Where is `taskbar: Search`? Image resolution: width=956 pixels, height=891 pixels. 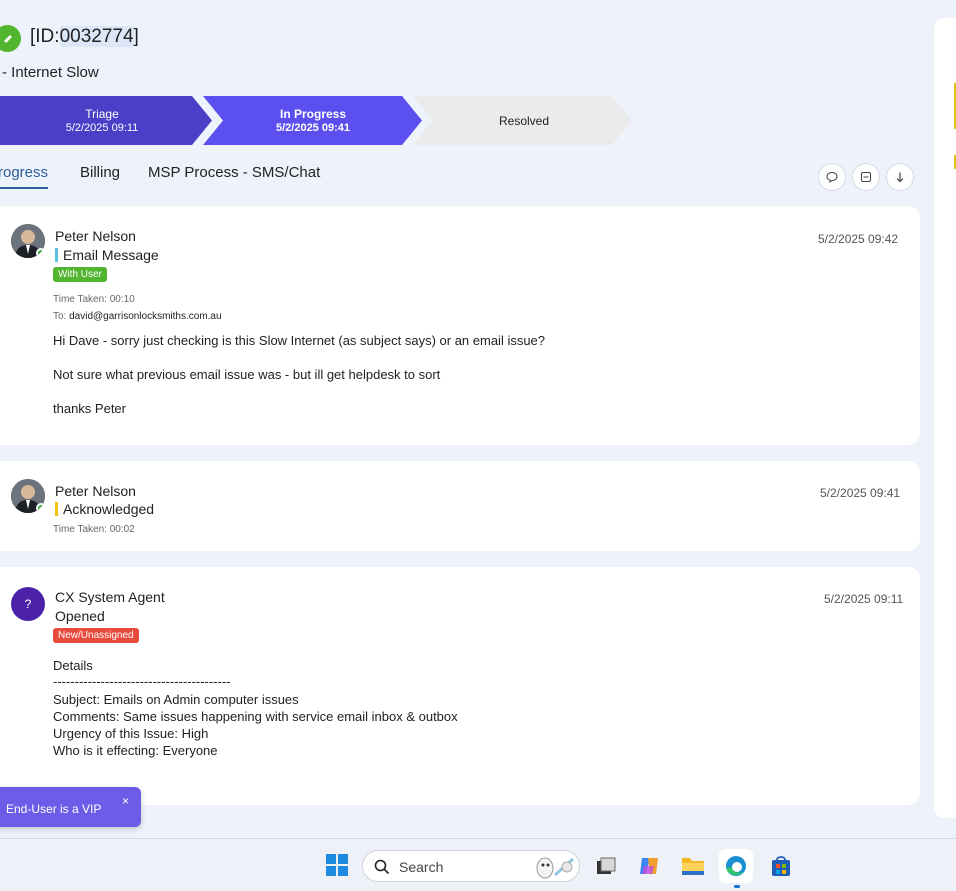 taskbar: Search is located at coordinates (478, 864).